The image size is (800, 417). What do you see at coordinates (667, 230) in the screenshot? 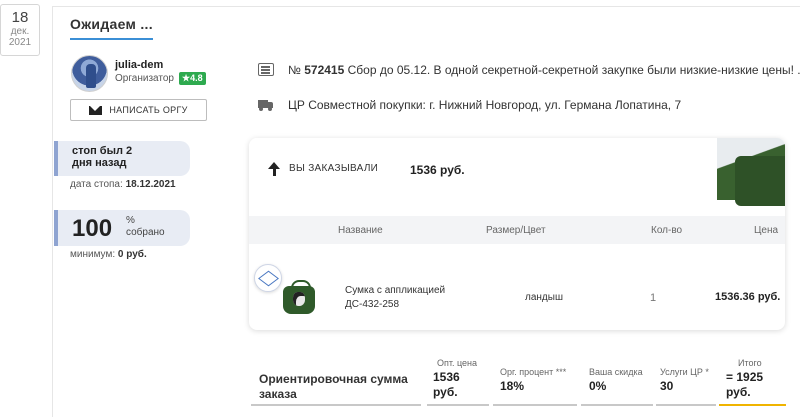
I see `column-qty: Кол-во` at bounding box center [667, 230].